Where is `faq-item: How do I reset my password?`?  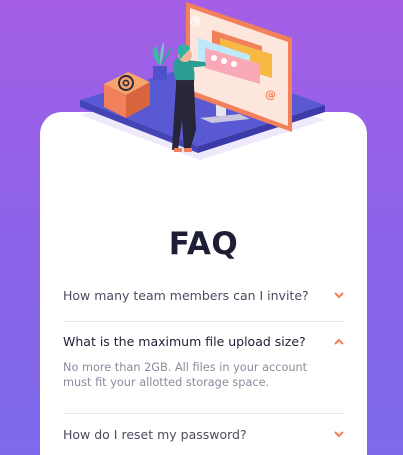
faq-item: How do I reset my password? is located at coordinates (204, 434).